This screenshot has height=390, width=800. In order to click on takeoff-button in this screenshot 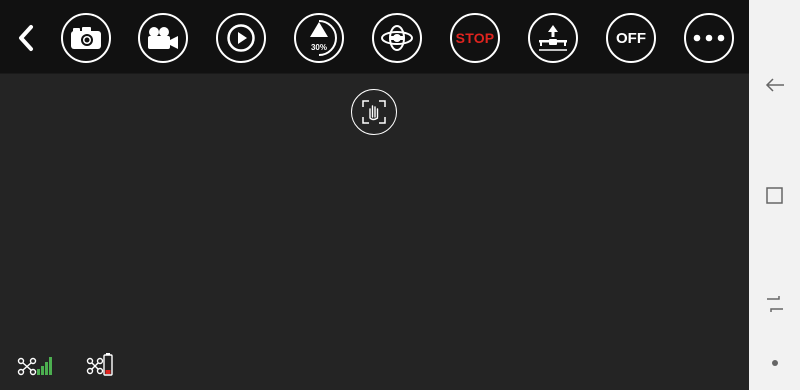, I will do `click(553, 38)`.